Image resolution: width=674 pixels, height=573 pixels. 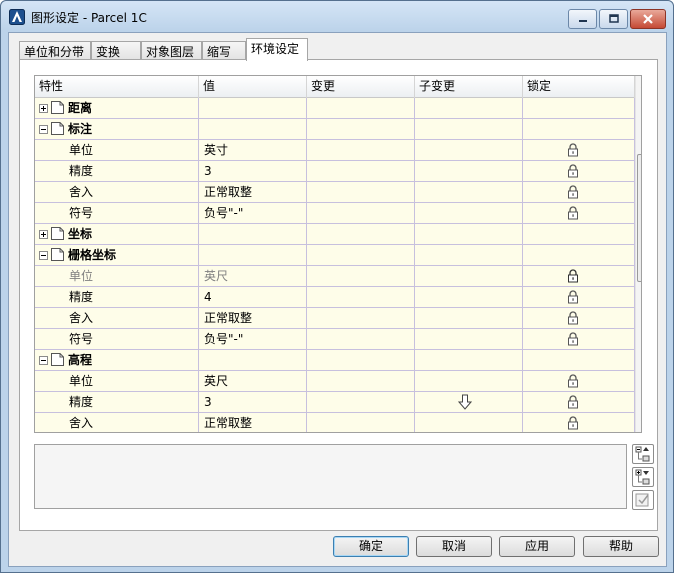 I want to click on cancel-button: 取消, so click(x=454, y=546).